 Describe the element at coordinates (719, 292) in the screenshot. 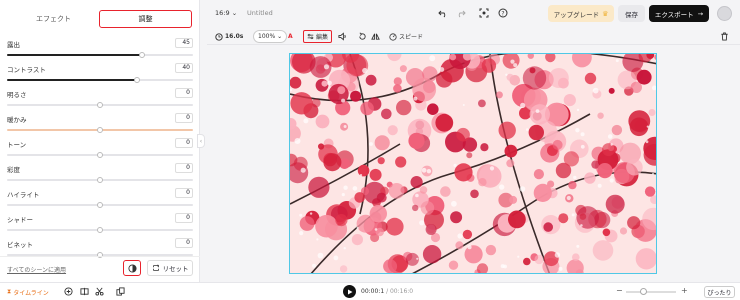

I see `fit-button: ぴったり` at that location.